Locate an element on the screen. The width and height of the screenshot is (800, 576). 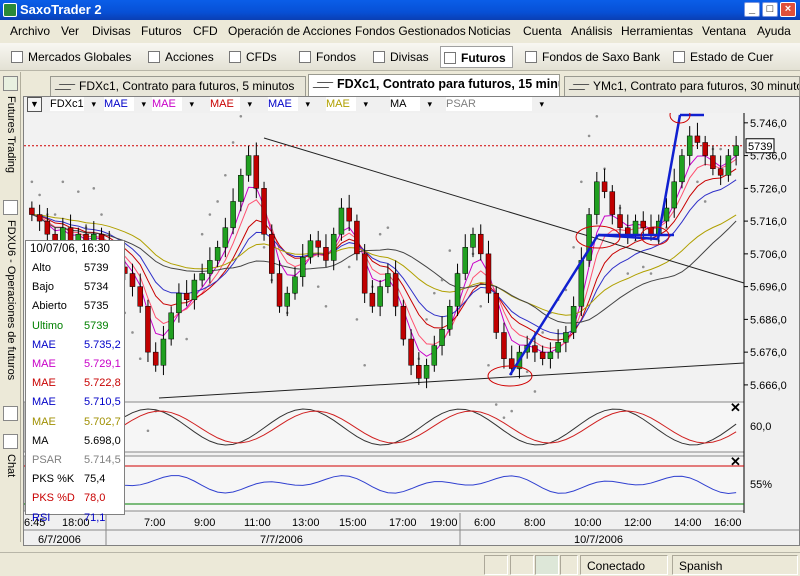
toolbar-button-7: Estado de Cuer is located at coordinates (721, 57).